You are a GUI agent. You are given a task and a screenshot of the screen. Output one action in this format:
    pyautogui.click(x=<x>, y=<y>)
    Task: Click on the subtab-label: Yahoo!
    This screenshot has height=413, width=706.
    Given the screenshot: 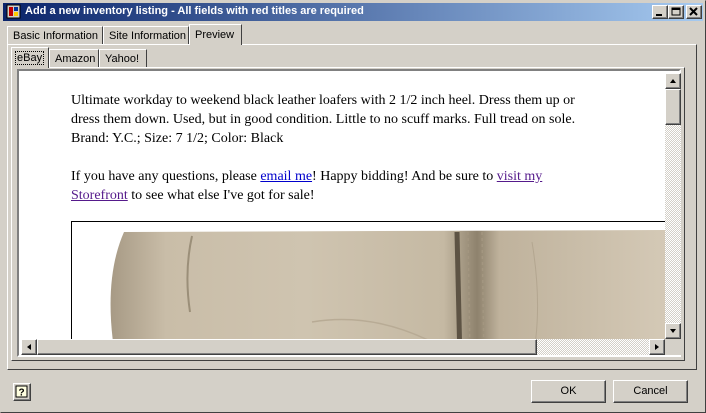 What is the action you would take?
    pyautogui.click(x=122, y=59)
    